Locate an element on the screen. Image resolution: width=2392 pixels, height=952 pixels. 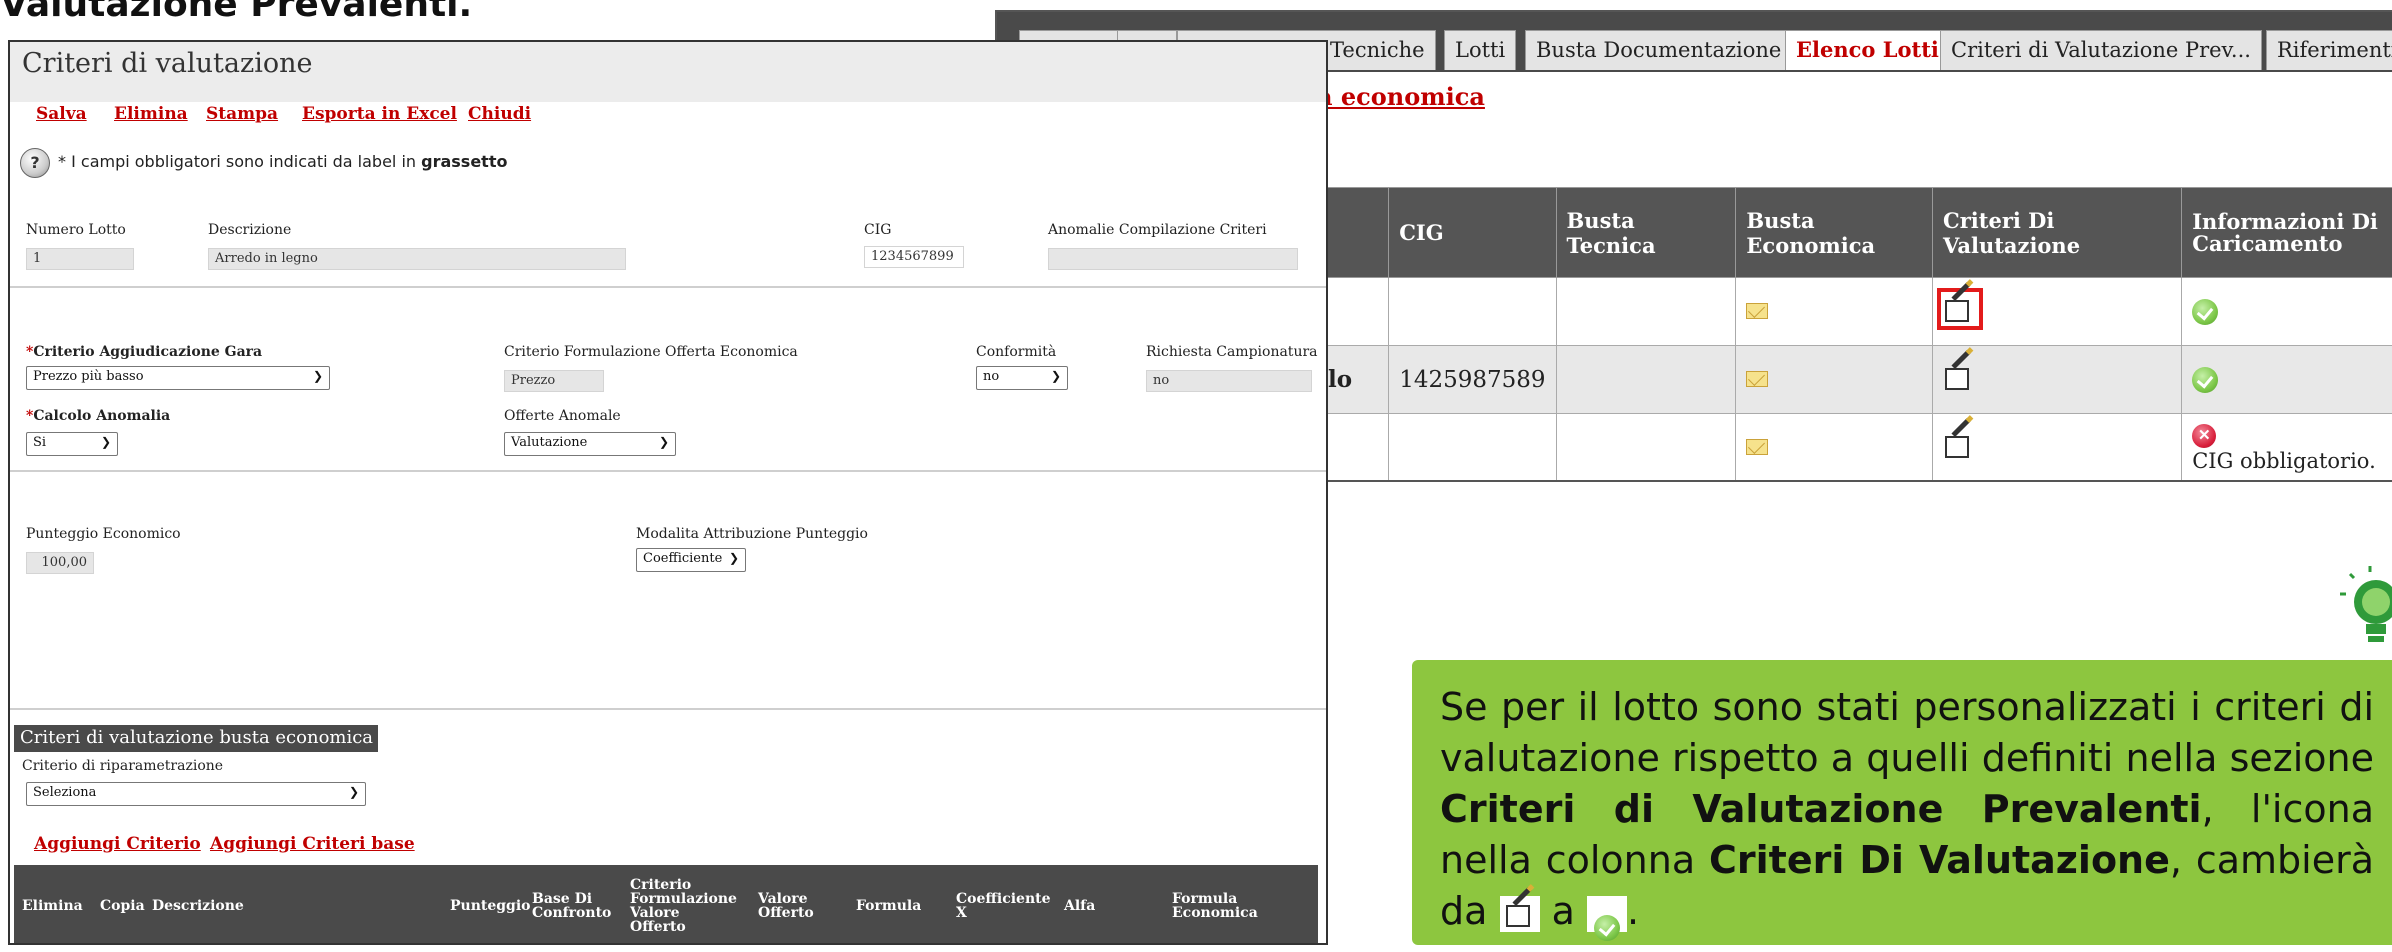
row-status-text: CIG obbligatorio. is located at coordinates (2284, 461).